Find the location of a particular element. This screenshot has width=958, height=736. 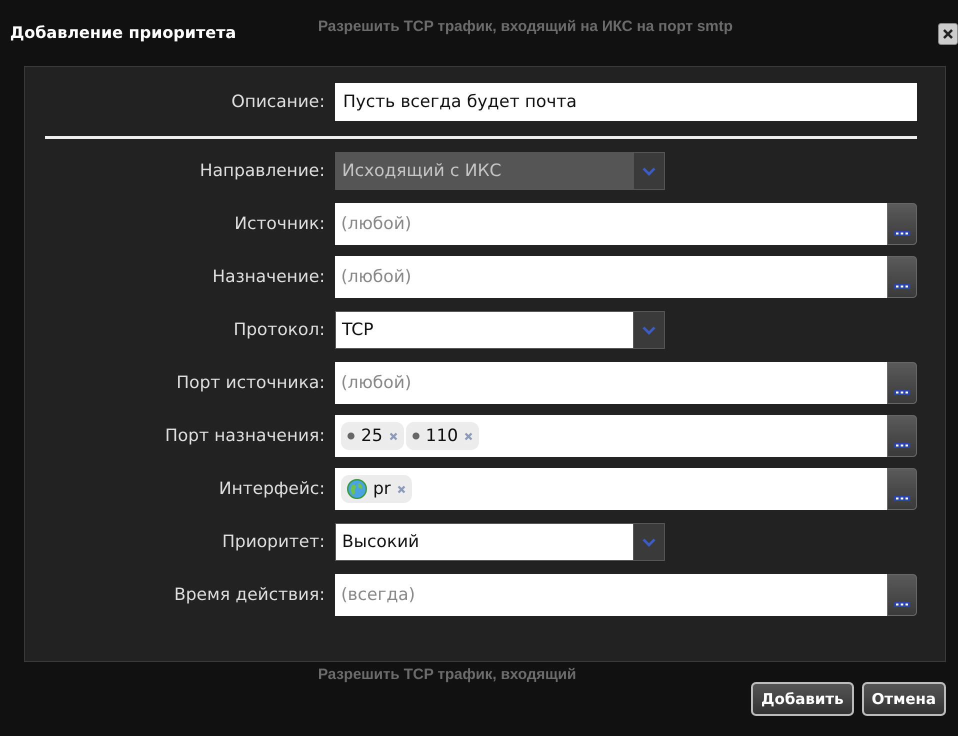

input-field: 25 110 is located at coordinates (611, 436).